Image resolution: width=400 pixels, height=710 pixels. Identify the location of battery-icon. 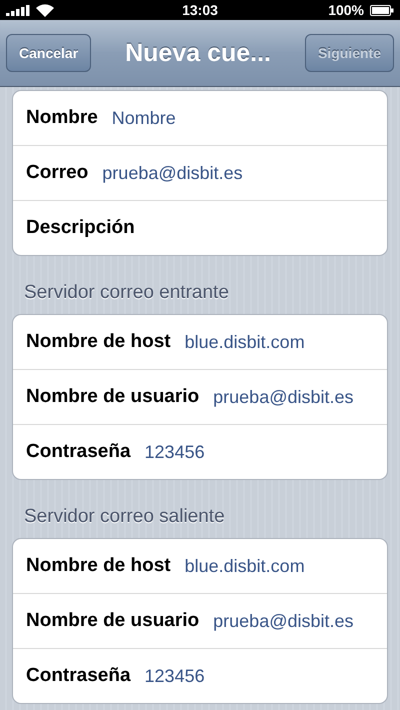
(382, 10).